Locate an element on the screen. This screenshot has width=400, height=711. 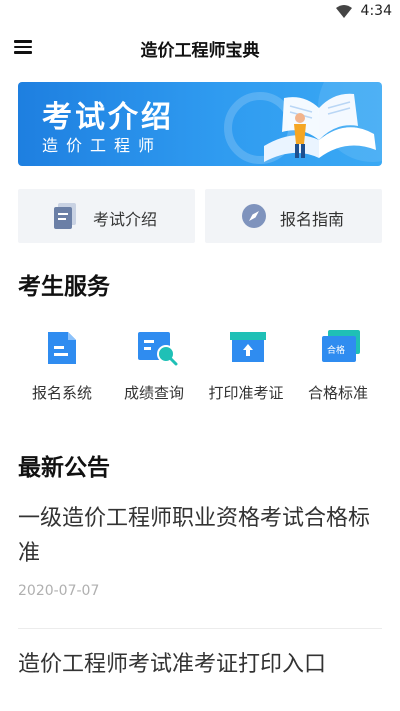
notices-heading: 最新公告 is located at coordinates (64, 468).